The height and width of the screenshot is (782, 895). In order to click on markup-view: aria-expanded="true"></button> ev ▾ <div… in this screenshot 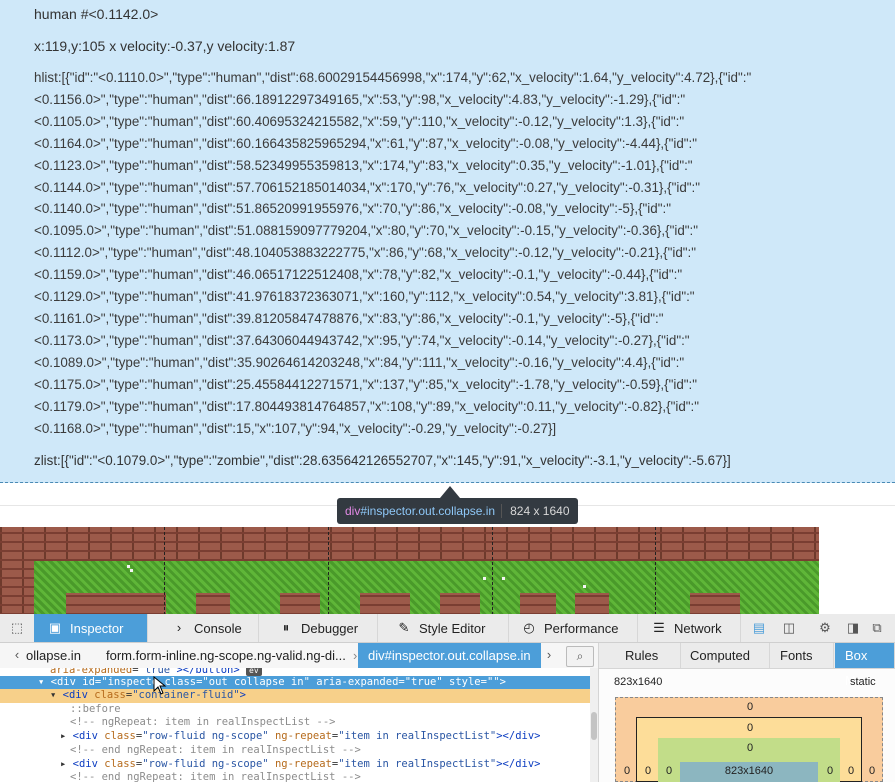, I will do `click(295, 725)`.